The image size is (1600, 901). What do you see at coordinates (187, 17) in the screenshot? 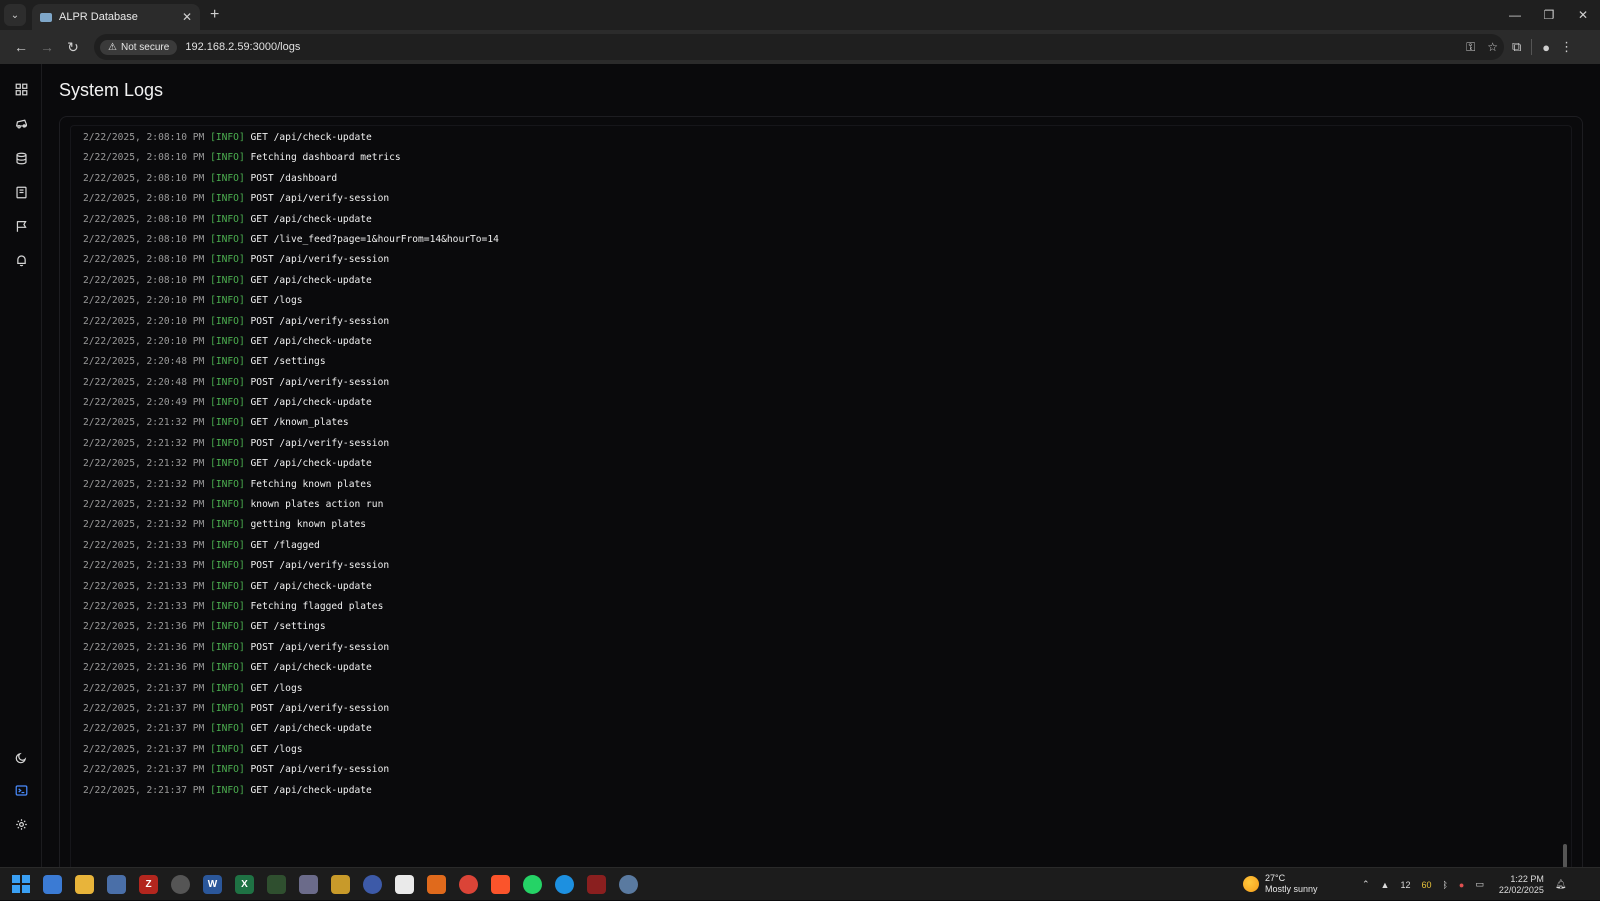
I see `tab-close-icon: ✕` at bounding box center [187, 17].